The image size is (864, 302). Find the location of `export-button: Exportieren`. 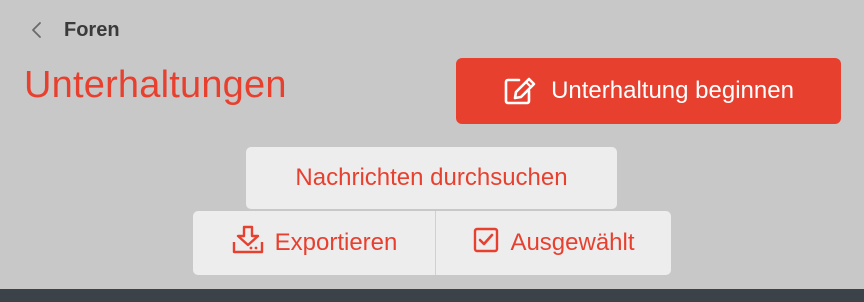

export-button: Exportieren is located at coordinates (314, 243).